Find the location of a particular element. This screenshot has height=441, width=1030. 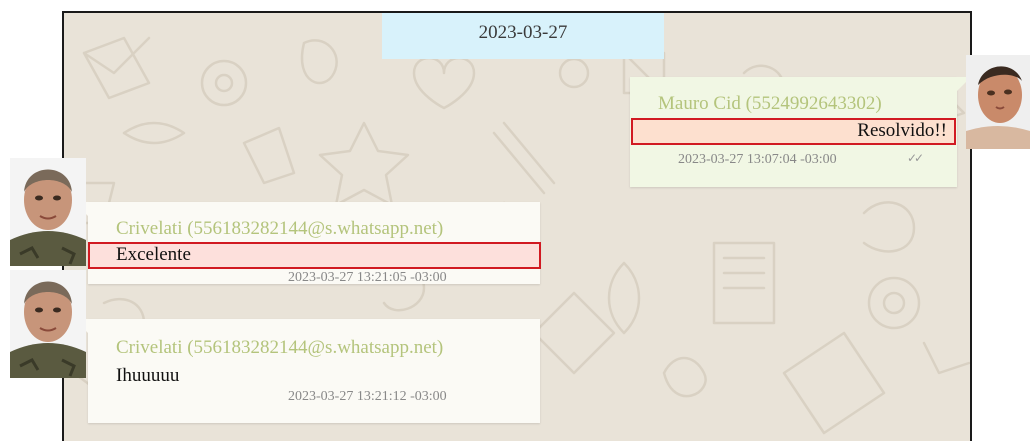

avatar-mauro-cid is located at coordinates (998, 102).